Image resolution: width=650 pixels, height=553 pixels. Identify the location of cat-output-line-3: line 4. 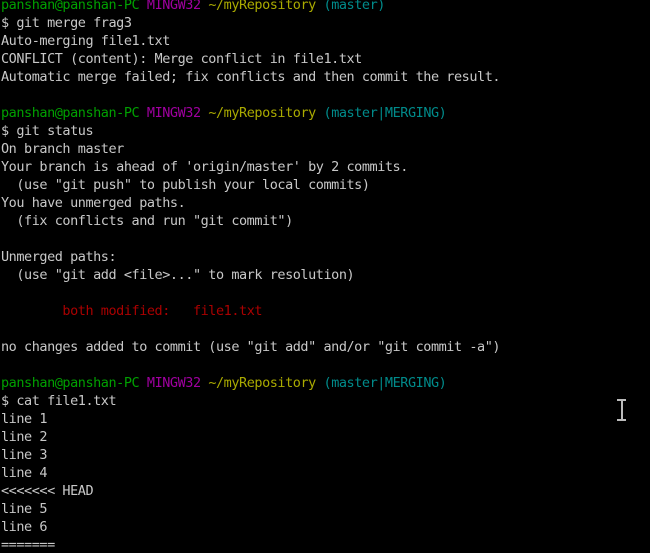
(24, 473).